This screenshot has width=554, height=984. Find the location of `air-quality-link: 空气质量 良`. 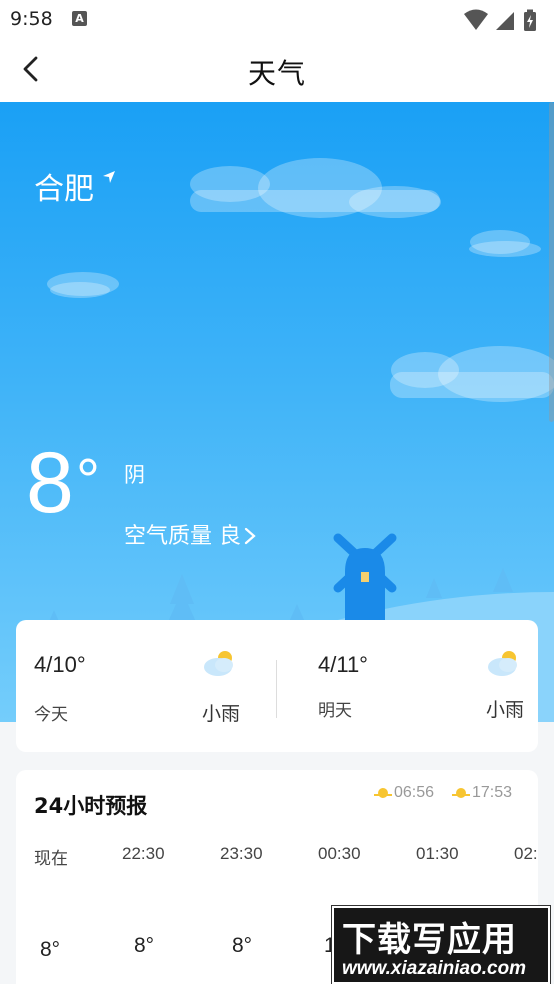

air-quality-link: 空气质量 良 is located at coordinates (190, 534).